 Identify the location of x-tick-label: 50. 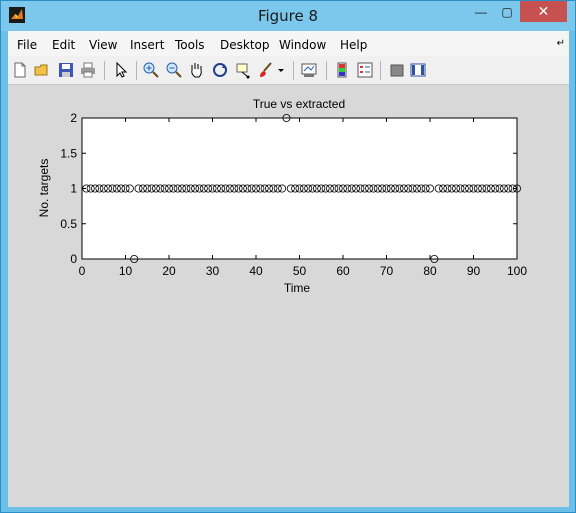
(300, 271).